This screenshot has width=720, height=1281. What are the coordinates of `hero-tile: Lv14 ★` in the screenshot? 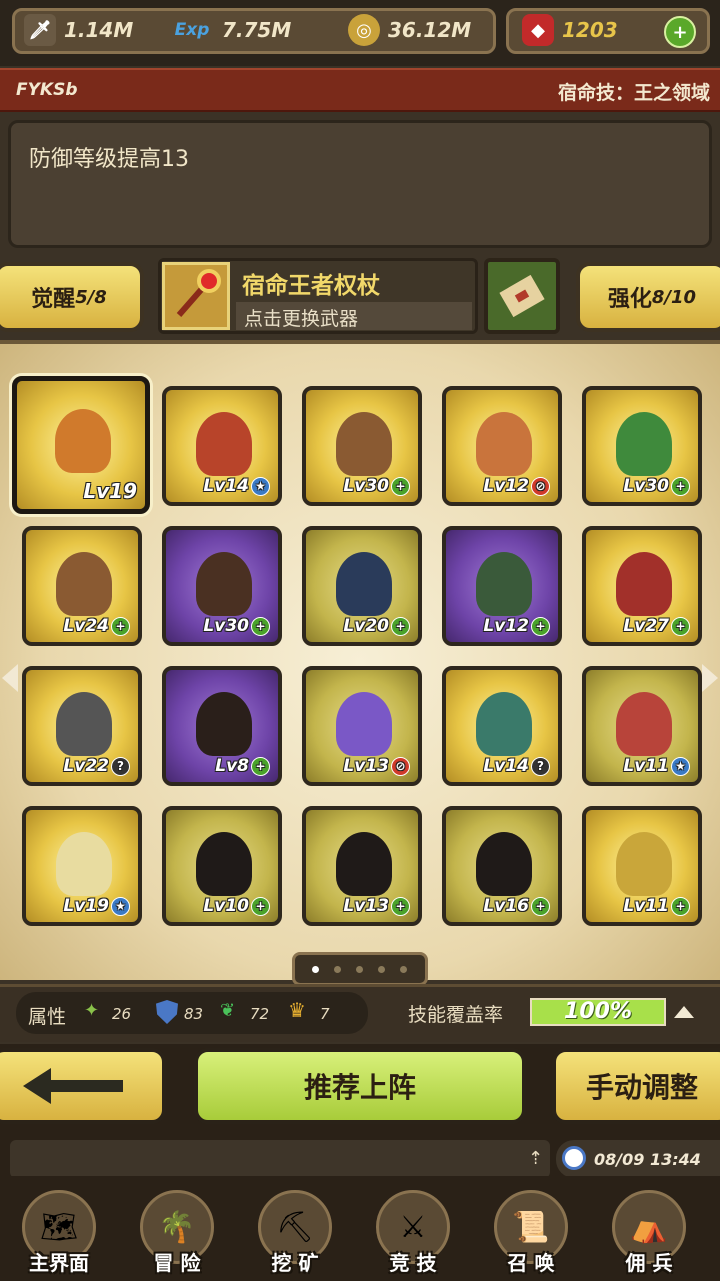 It's located at (222, 446).